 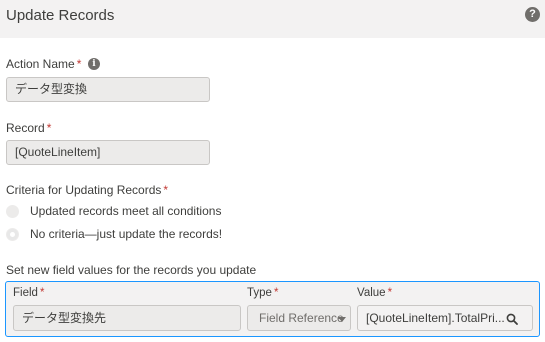 I want to click on type-select: Field Reference, so click(x=299, y=318).